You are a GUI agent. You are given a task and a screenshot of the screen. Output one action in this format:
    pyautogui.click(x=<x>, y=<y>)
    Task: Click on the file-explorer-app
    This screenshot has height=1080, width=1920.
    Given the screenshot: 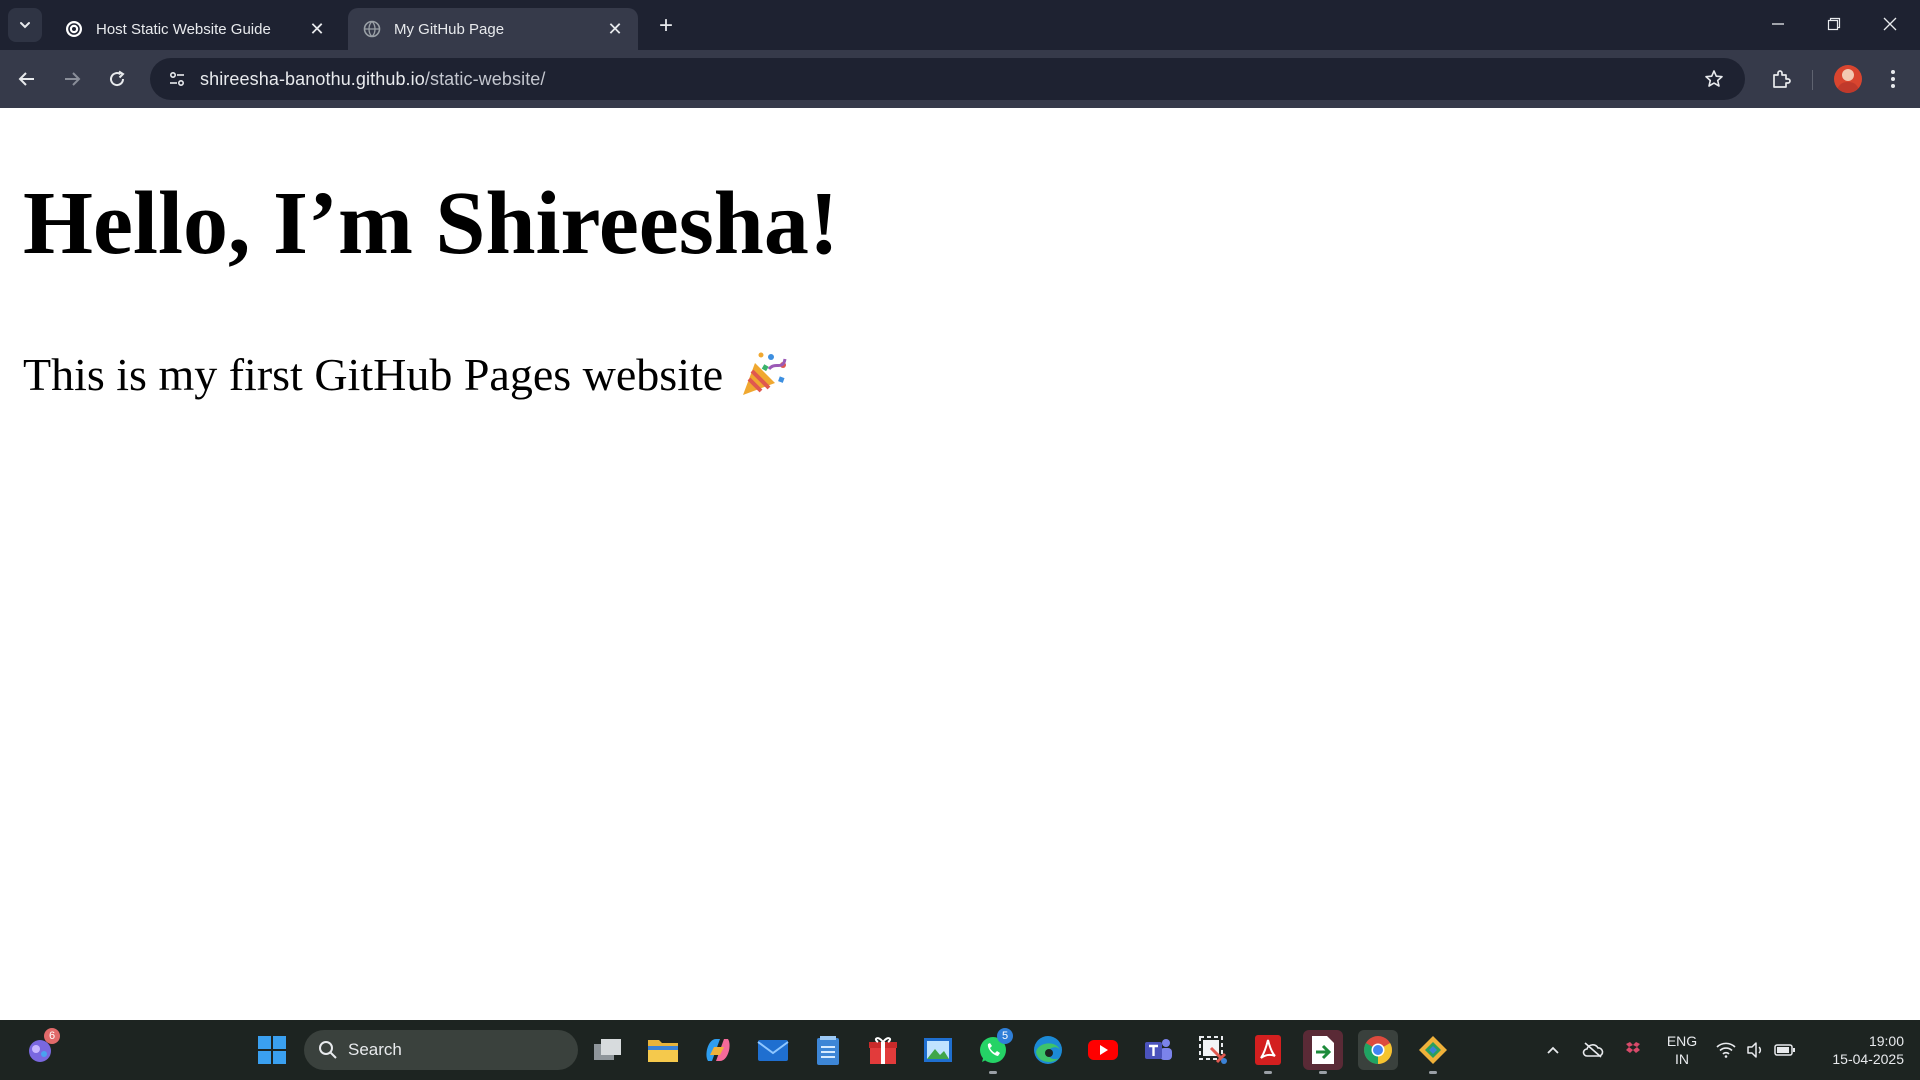 What is the action you would take?
    pyautogui.click(x=663, y=1050)
    